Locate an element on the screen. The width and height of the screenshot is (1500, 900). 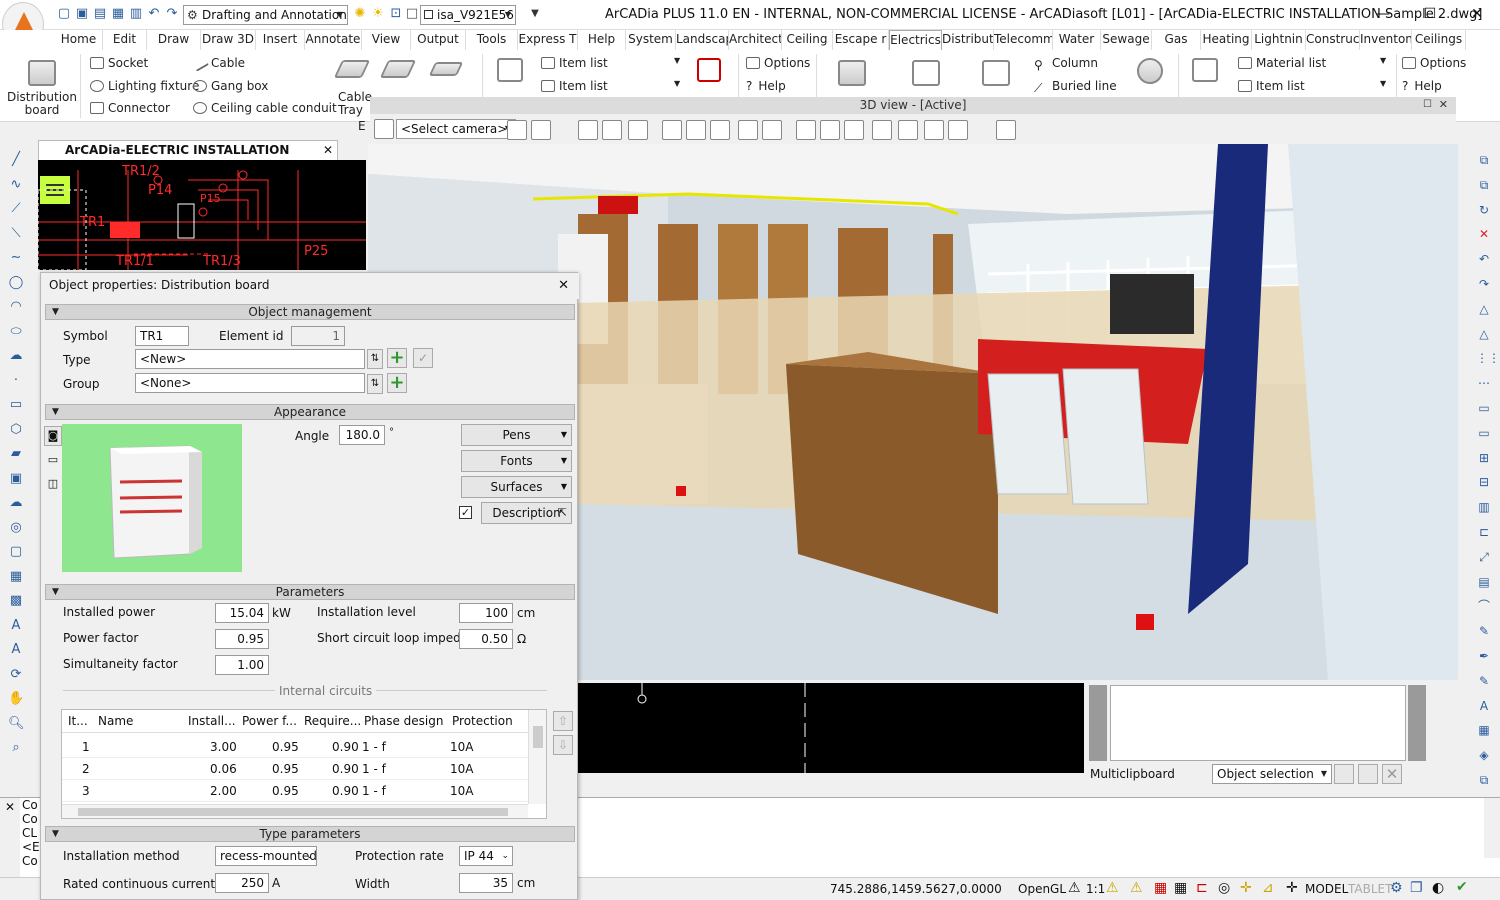
tab-annotate: Annotate is located at coordinates (333, 40).